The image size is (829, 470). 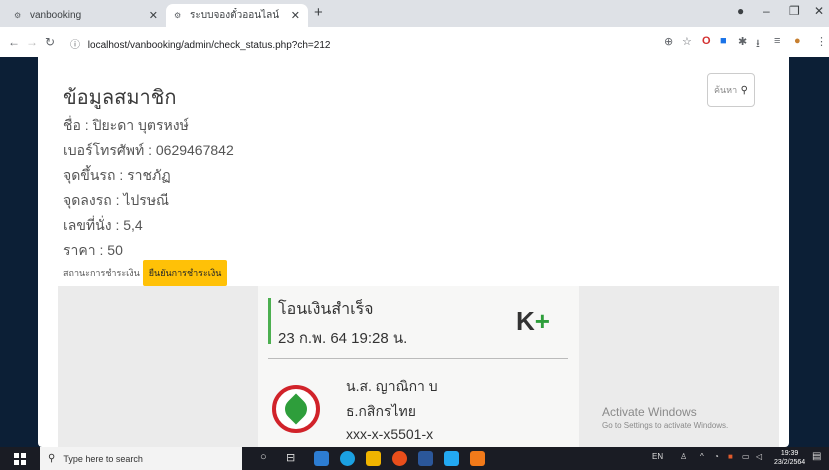 I want to click on tab-title: ระบบจองตั๋วออนไลน์, so click(x=235, y=15).